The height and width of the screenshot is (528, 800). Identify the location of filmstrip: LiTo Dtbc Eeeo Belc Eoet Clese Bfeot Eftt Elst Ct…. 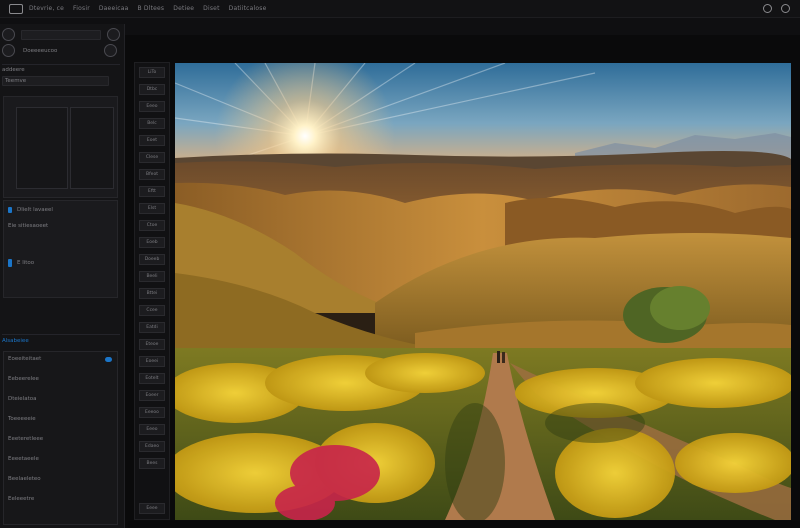
(152, 291).